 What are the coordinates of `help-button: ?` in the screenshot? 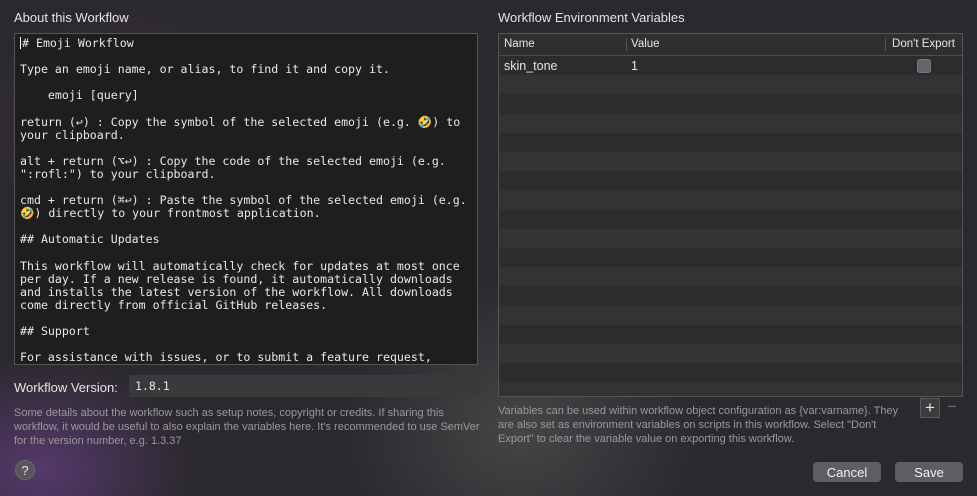 It's located at (25, 470).